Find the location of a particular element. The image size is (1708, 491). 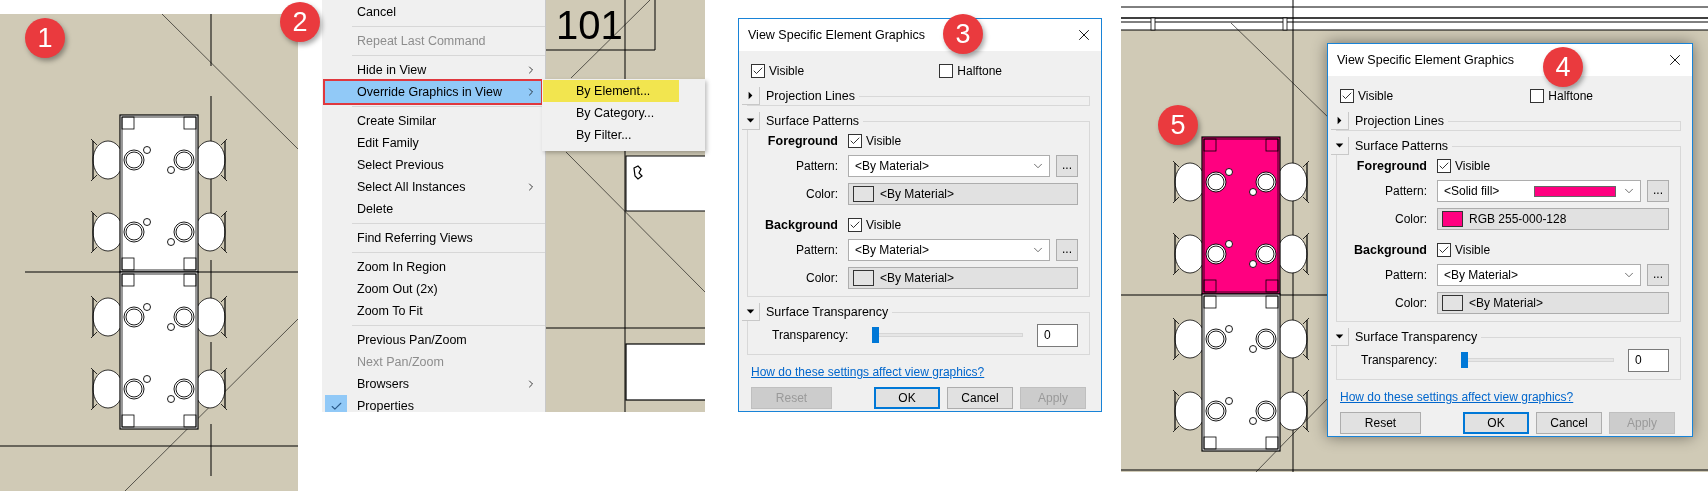

step-badge: 1 is located at coordinates (45, 38).